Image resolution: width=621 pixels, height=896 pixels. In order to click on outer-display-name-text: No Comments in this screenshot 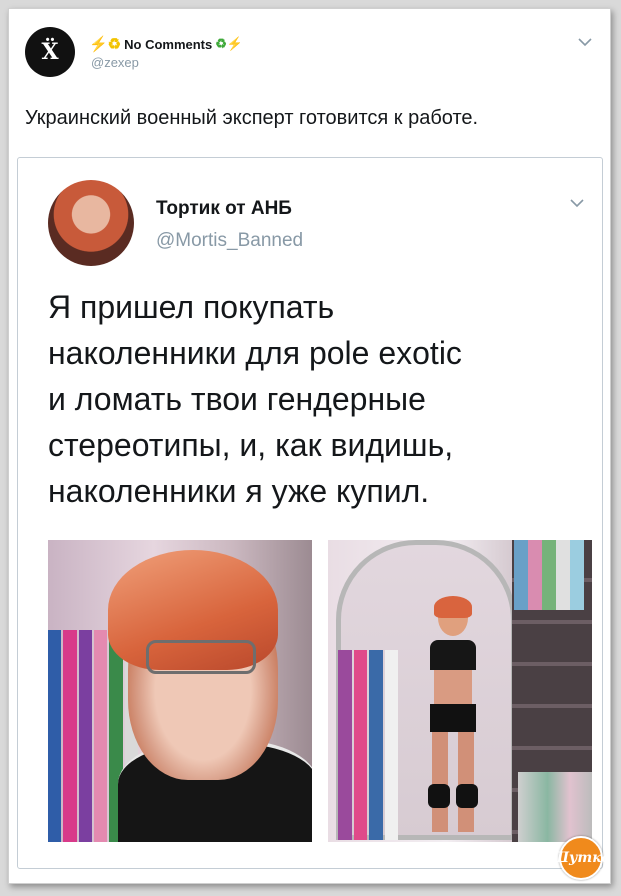, I will do `click(168, 44)`.